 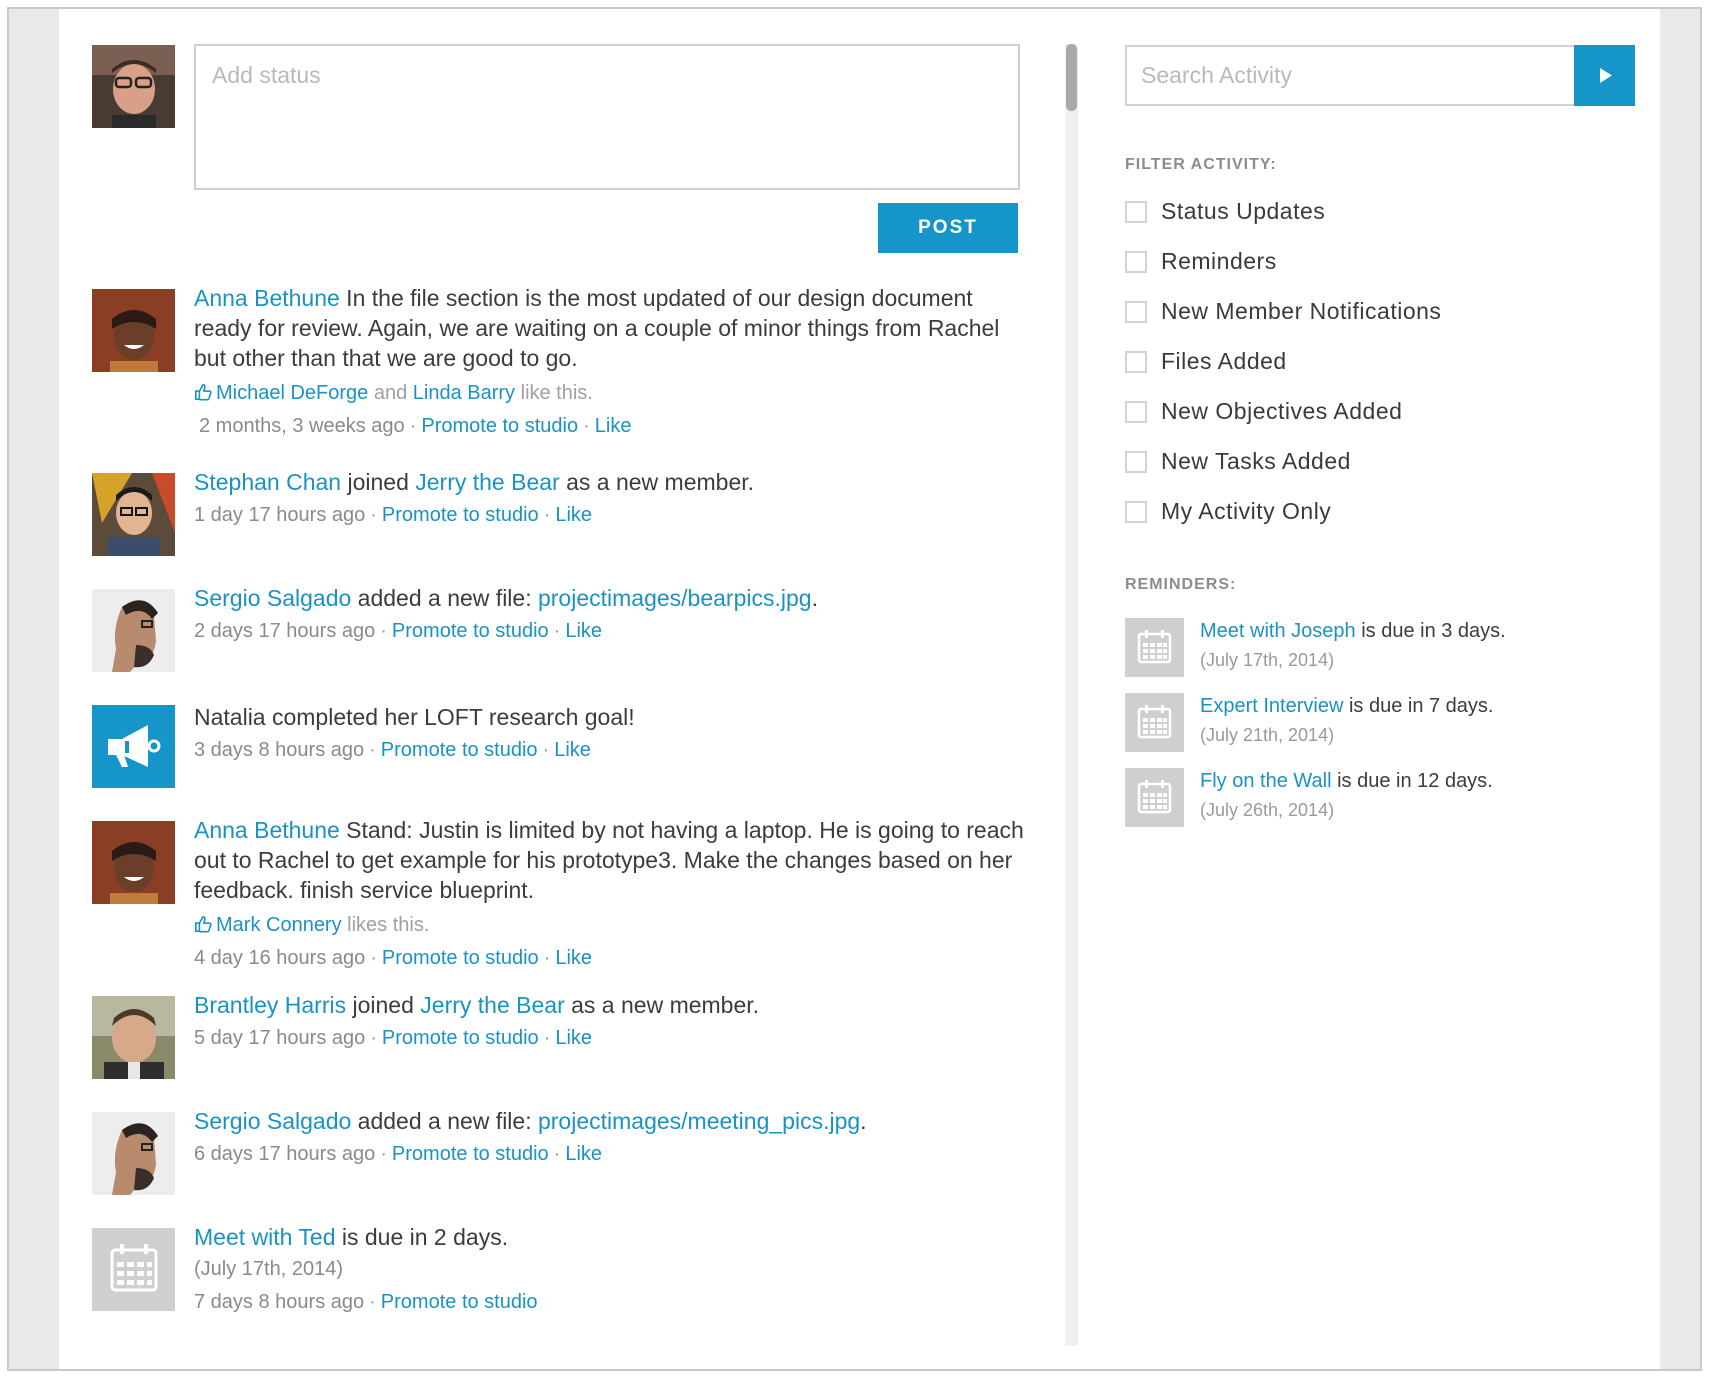 What do you see at coordinates (1282, 411) in the screenshot?
I see `filter-label: New Objectives Added` at bounding box center [1282, 411].